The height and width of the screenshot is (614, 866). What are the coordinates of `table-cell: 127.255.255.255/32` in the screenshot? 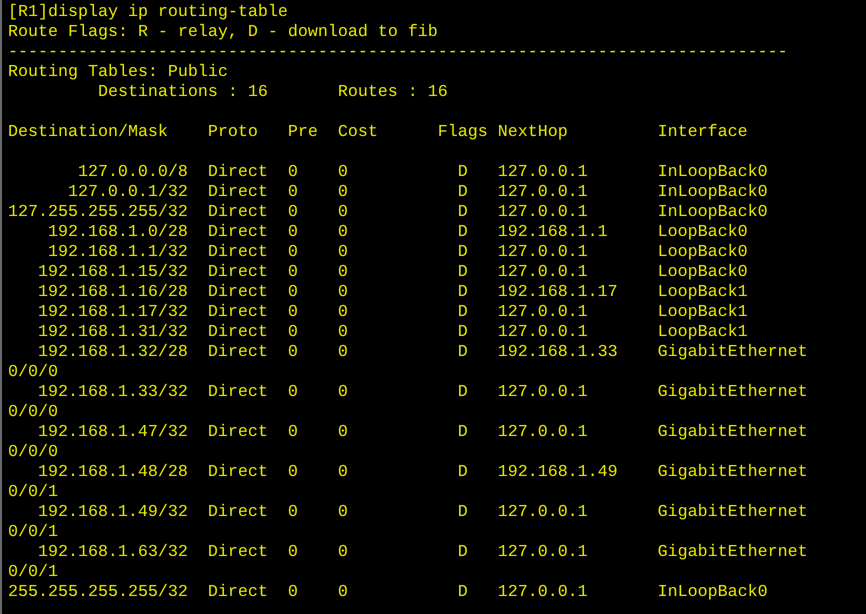 It's located at (98, 212).